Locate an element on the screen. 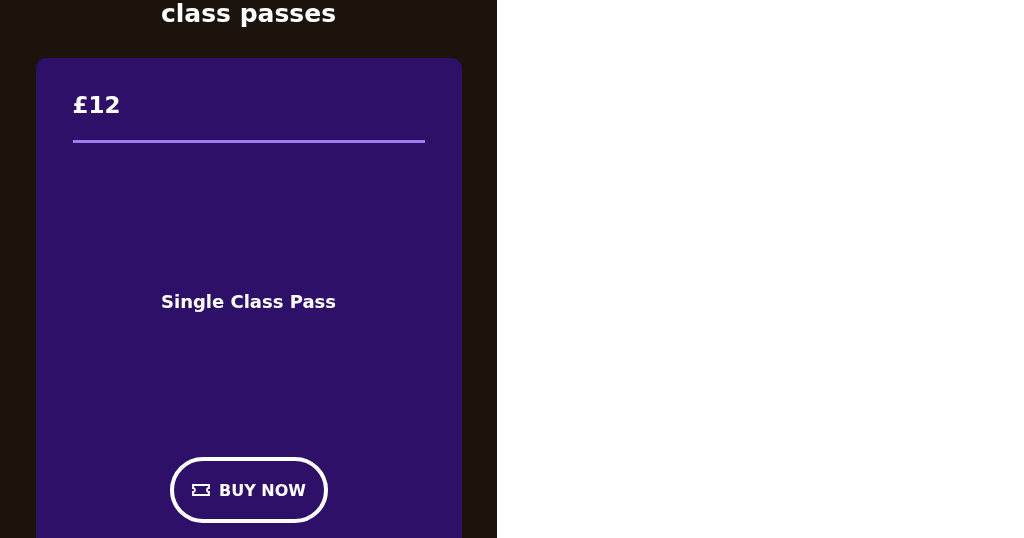 The height and width of the screenshot is (538, 1024). ticket-icon is located at coordinates (201, 490).